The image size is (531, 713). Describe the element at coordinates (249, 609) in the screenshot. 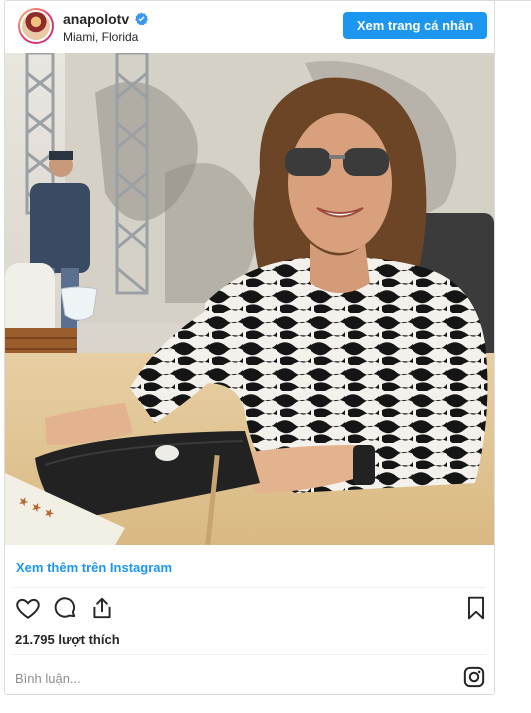

I see `post-actions` at that location.